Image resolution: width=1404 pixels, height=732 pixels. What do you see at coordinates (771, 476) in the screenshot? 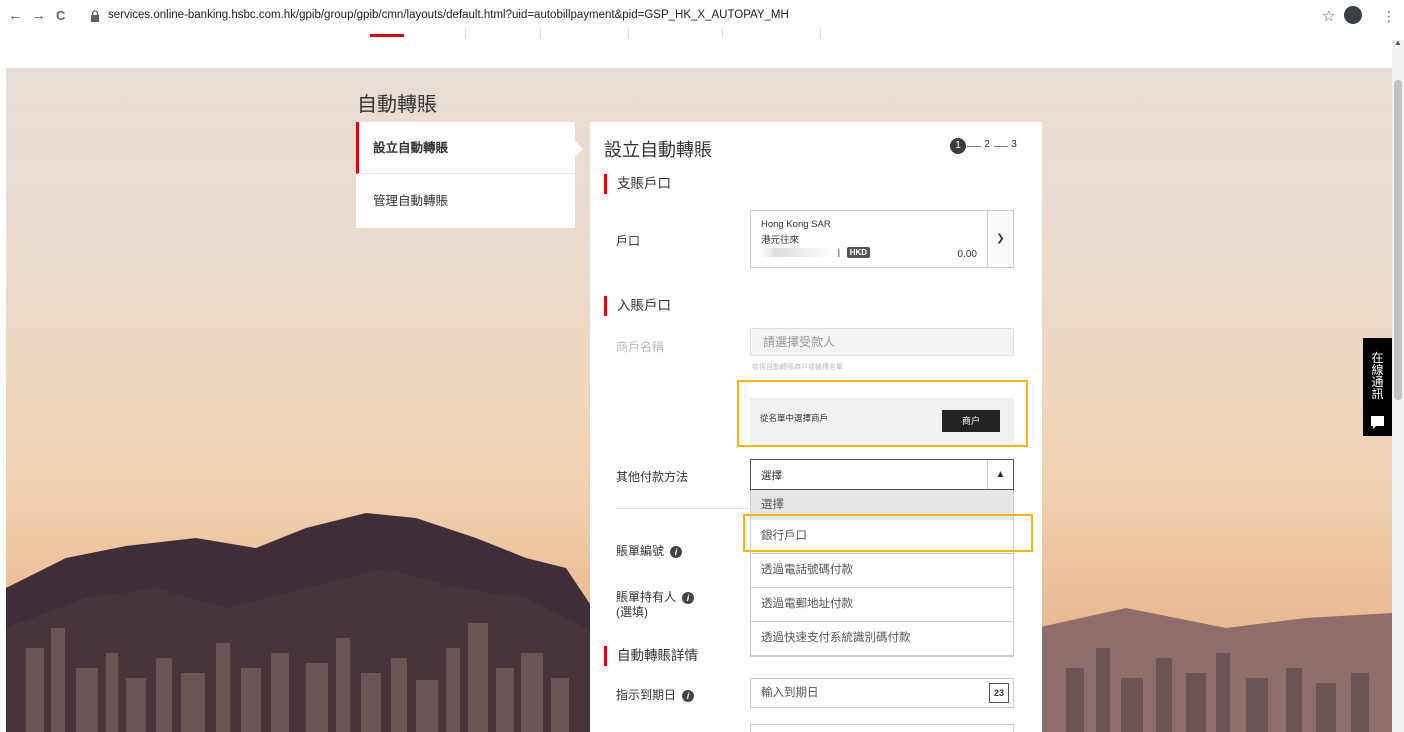
I see `selected-value: 選擇` at bounding box center [771, 476].